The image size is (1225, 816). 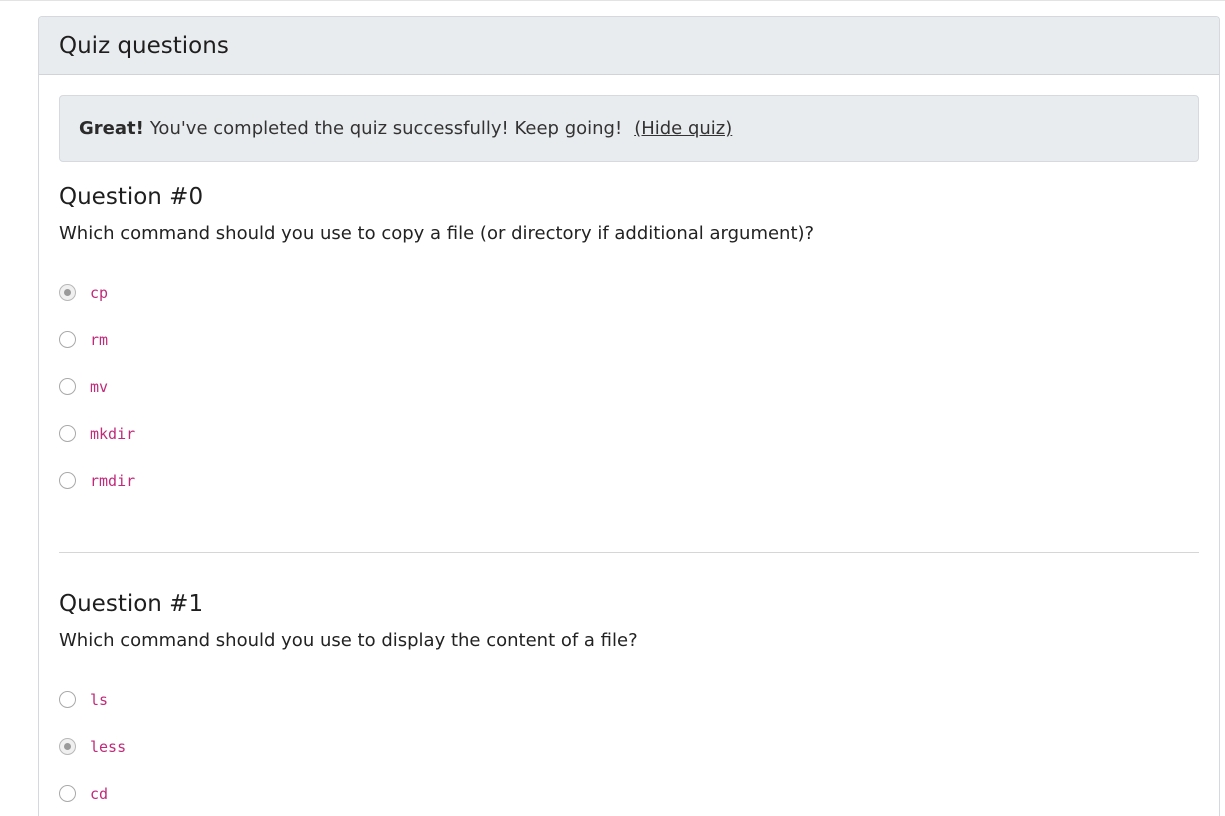 I want to click on card-title: Quiz questions, so click(x=144, y=45).